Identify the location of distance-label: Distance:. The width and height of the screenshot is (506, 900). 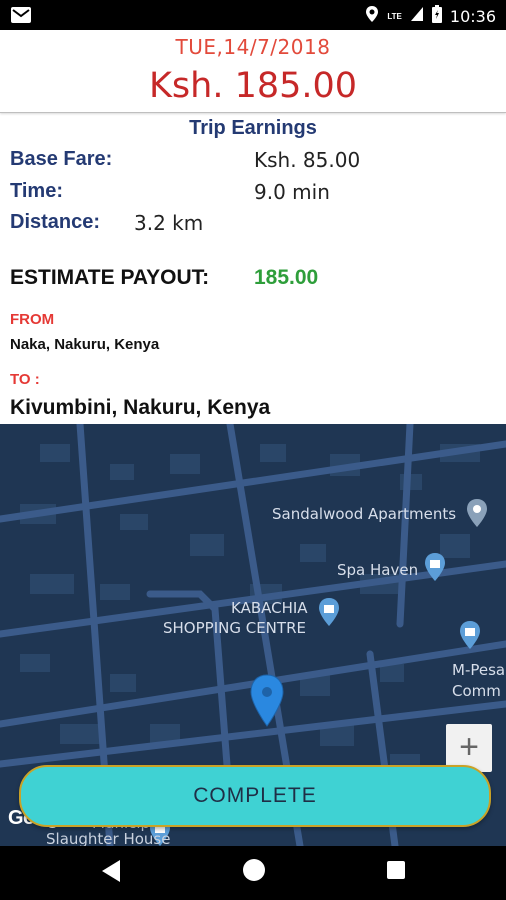
(55, 222).